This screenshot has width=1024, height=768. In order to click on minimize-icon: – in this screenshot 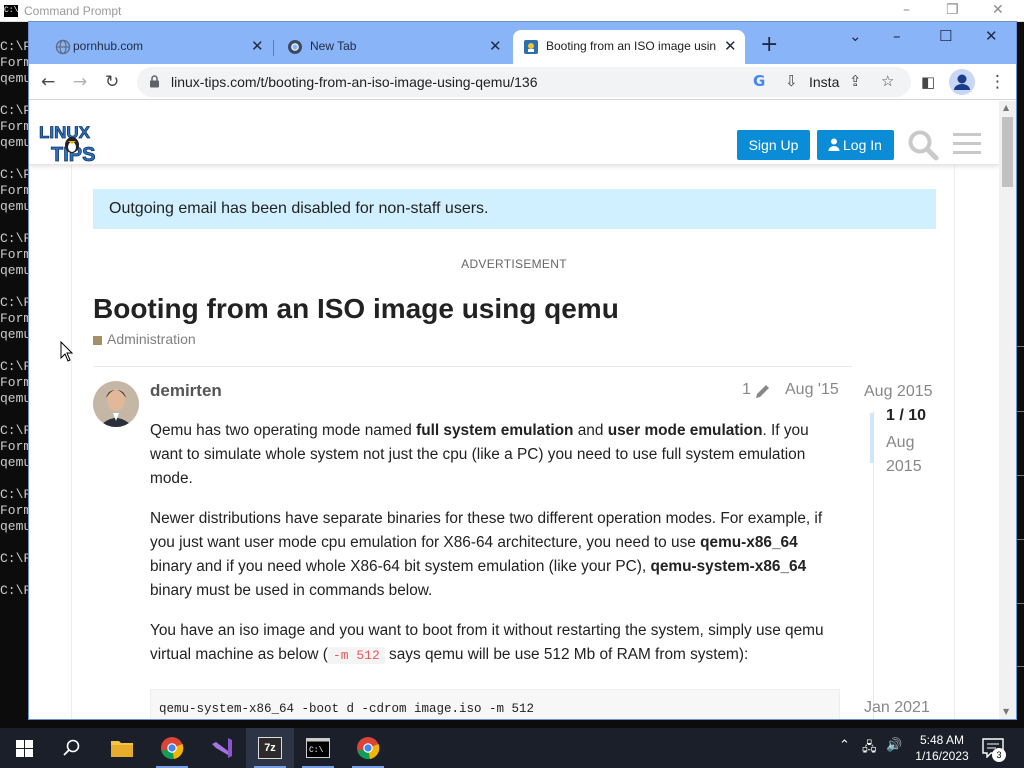, I will do `click(897, 36)`.